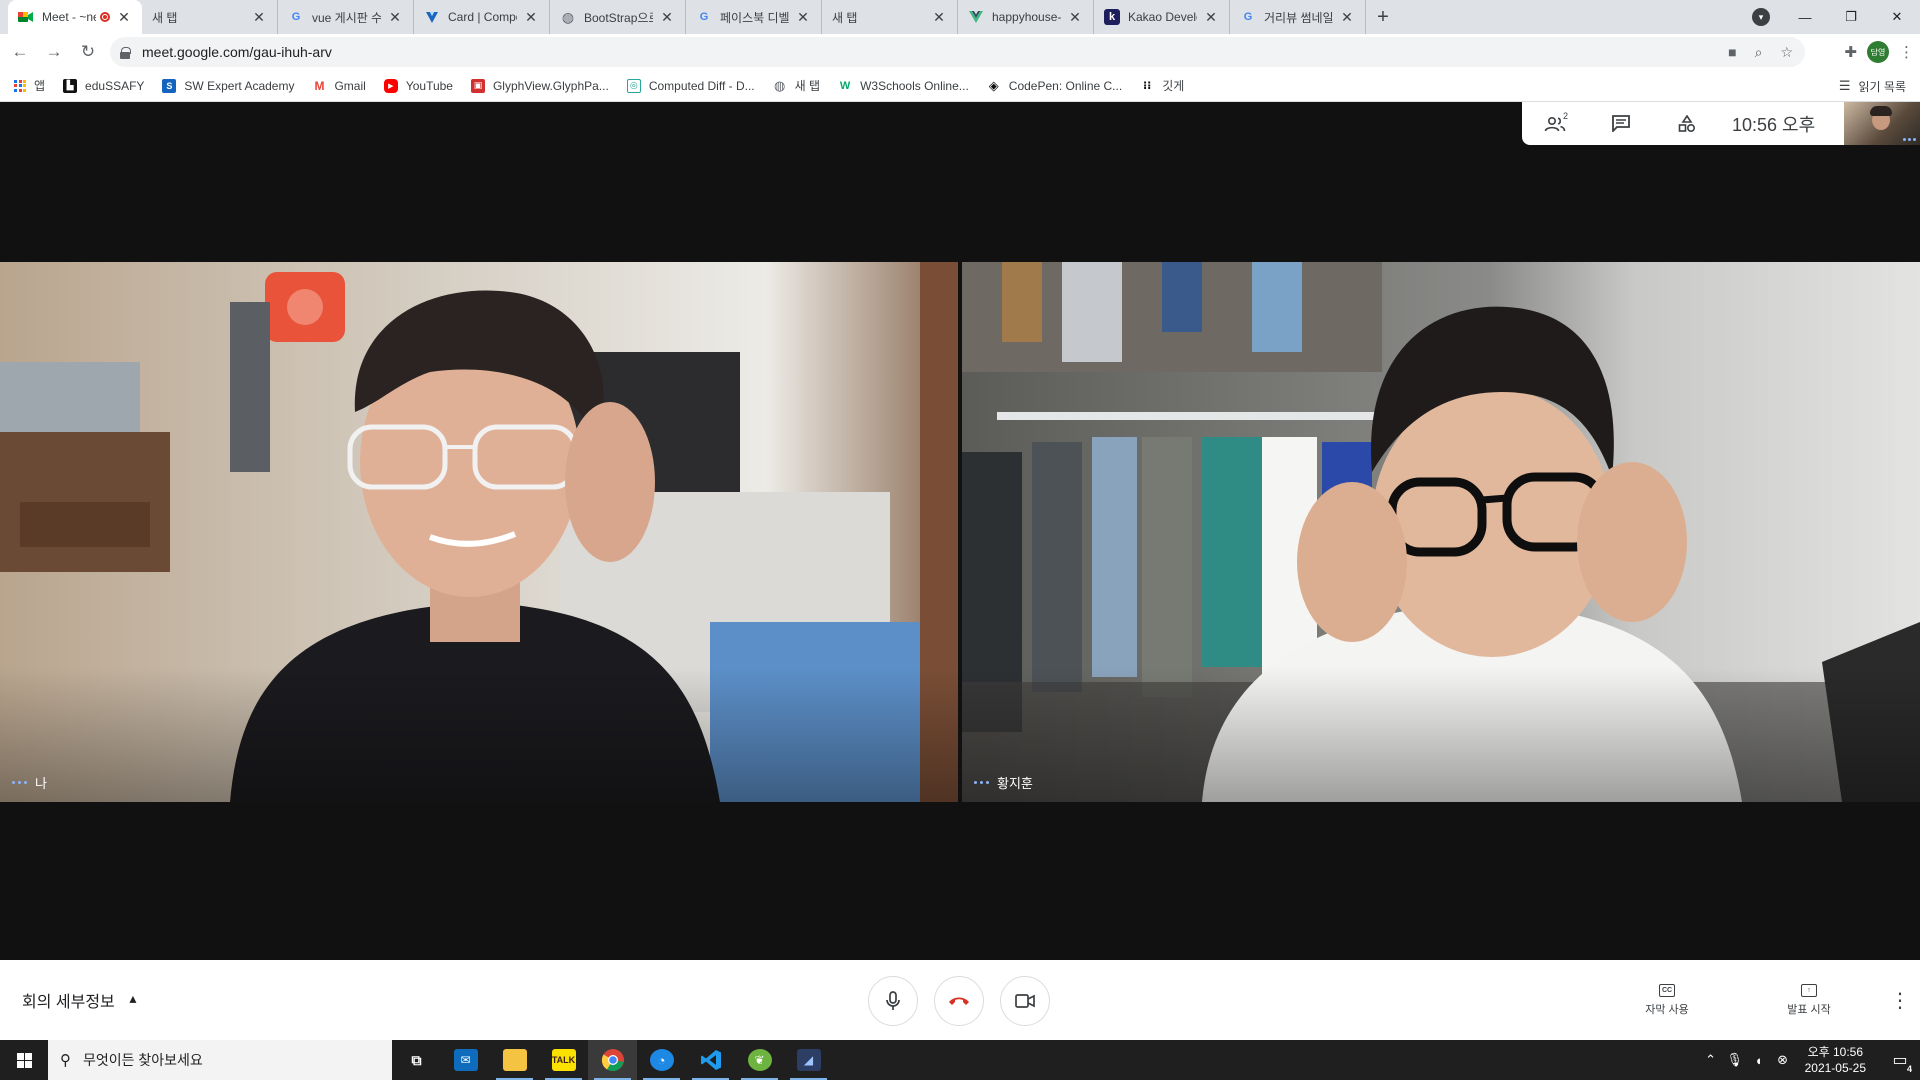 This screenshot has height=1080, width=1920. What do you see at coordinates (1906, 52) in the screenshot?
I see `chrome-menu-icon: ⋮` at bounding box center [1906, 52].